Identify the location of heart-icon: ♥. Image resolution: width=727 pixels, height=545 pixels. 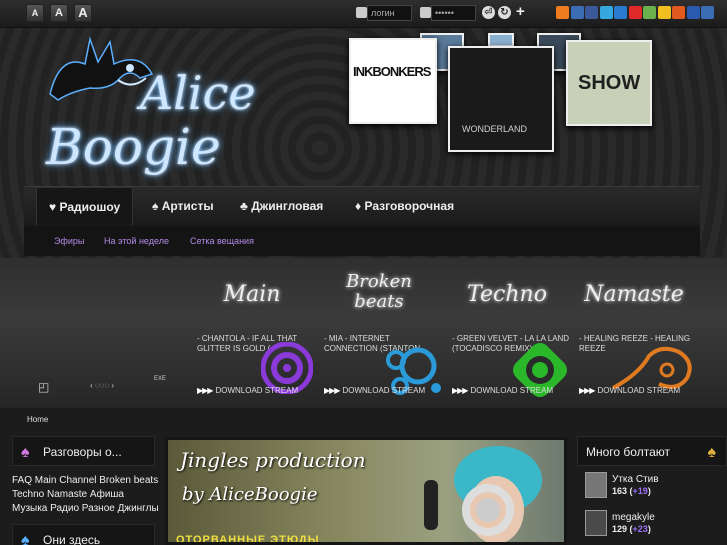
(53, 207).